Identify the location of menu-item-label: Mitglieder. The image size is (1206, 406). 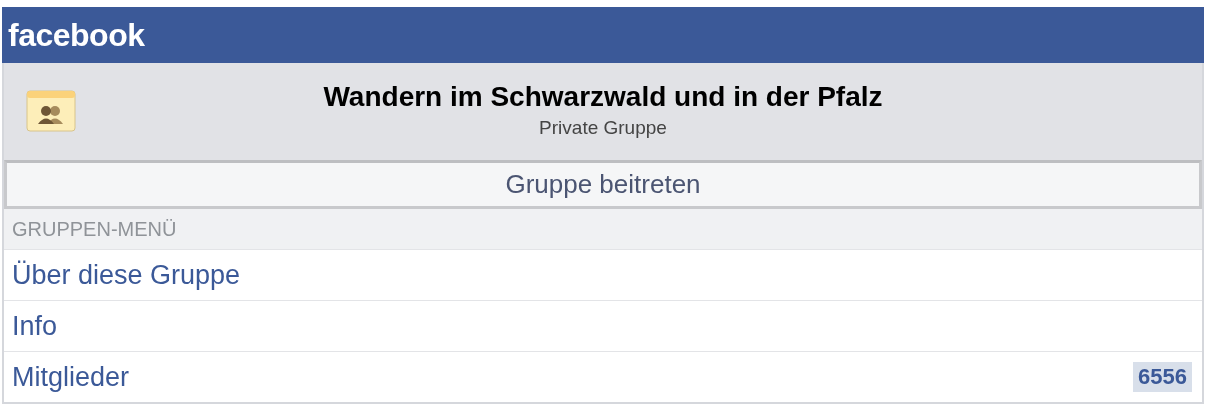
(71, 377).